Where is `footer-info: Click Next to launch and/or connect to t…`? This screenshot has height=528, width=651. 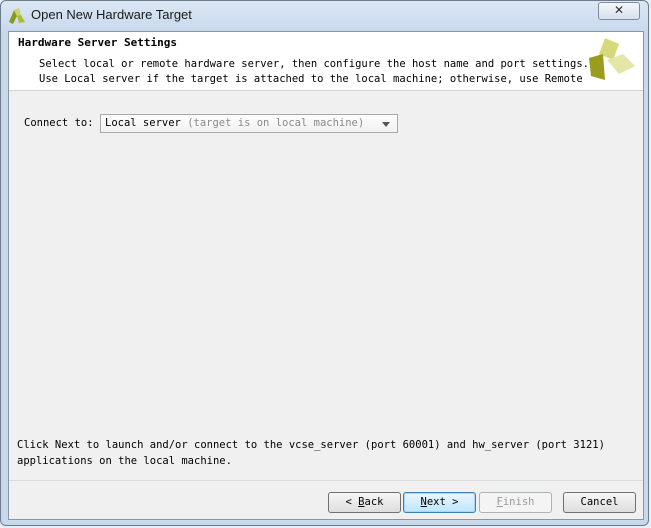
footer-info: Click Next to launch and/or connect to t… is located at coordinates (311, 453).